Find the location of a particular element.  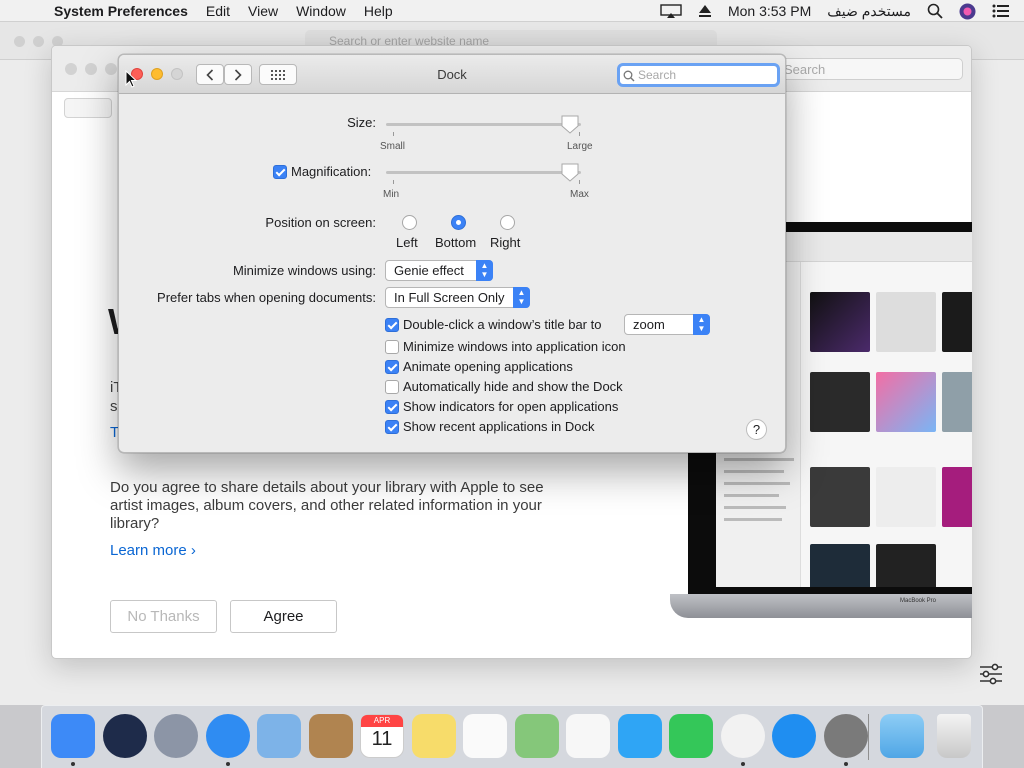

no-thanks-button: No Thanks is located at coordinates (163, 616).